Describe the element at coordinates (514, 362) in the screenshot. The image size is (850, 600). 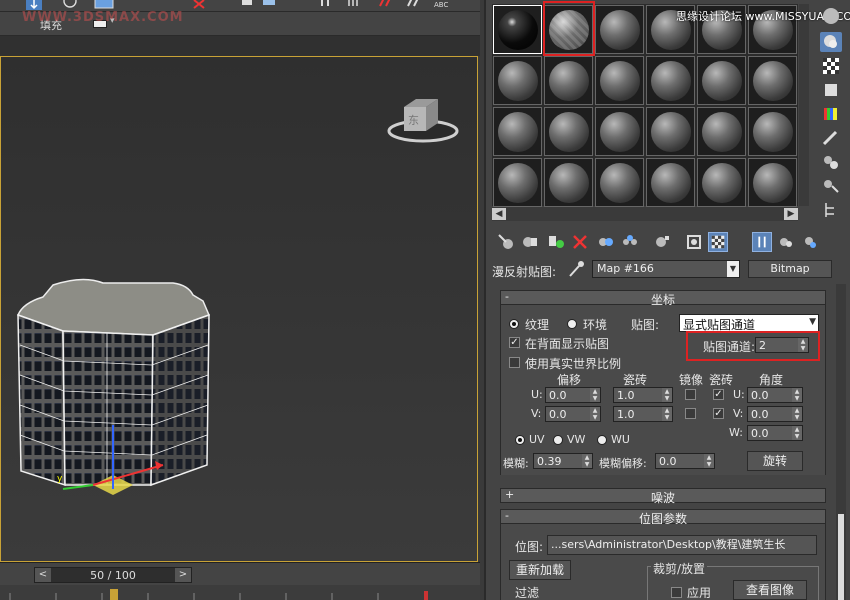
I see `use-real-world-checkbox` at that location.